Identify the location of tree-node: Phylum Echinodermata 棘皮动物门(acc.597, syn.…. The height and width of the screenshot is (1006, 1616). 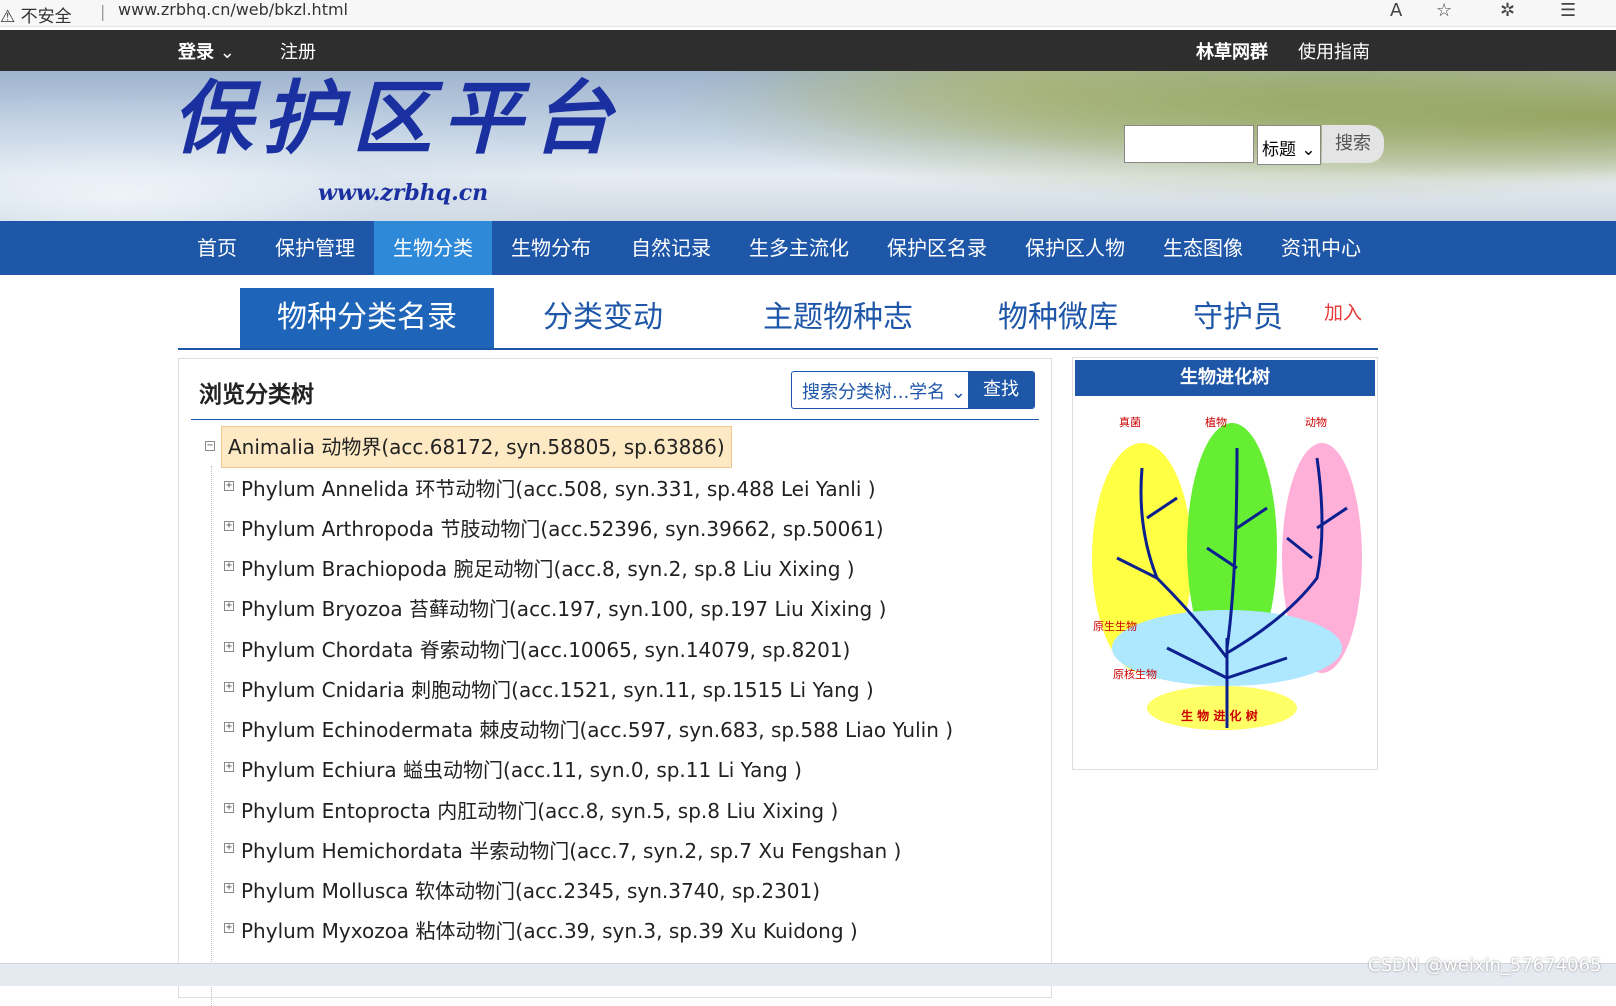
(597, 728).